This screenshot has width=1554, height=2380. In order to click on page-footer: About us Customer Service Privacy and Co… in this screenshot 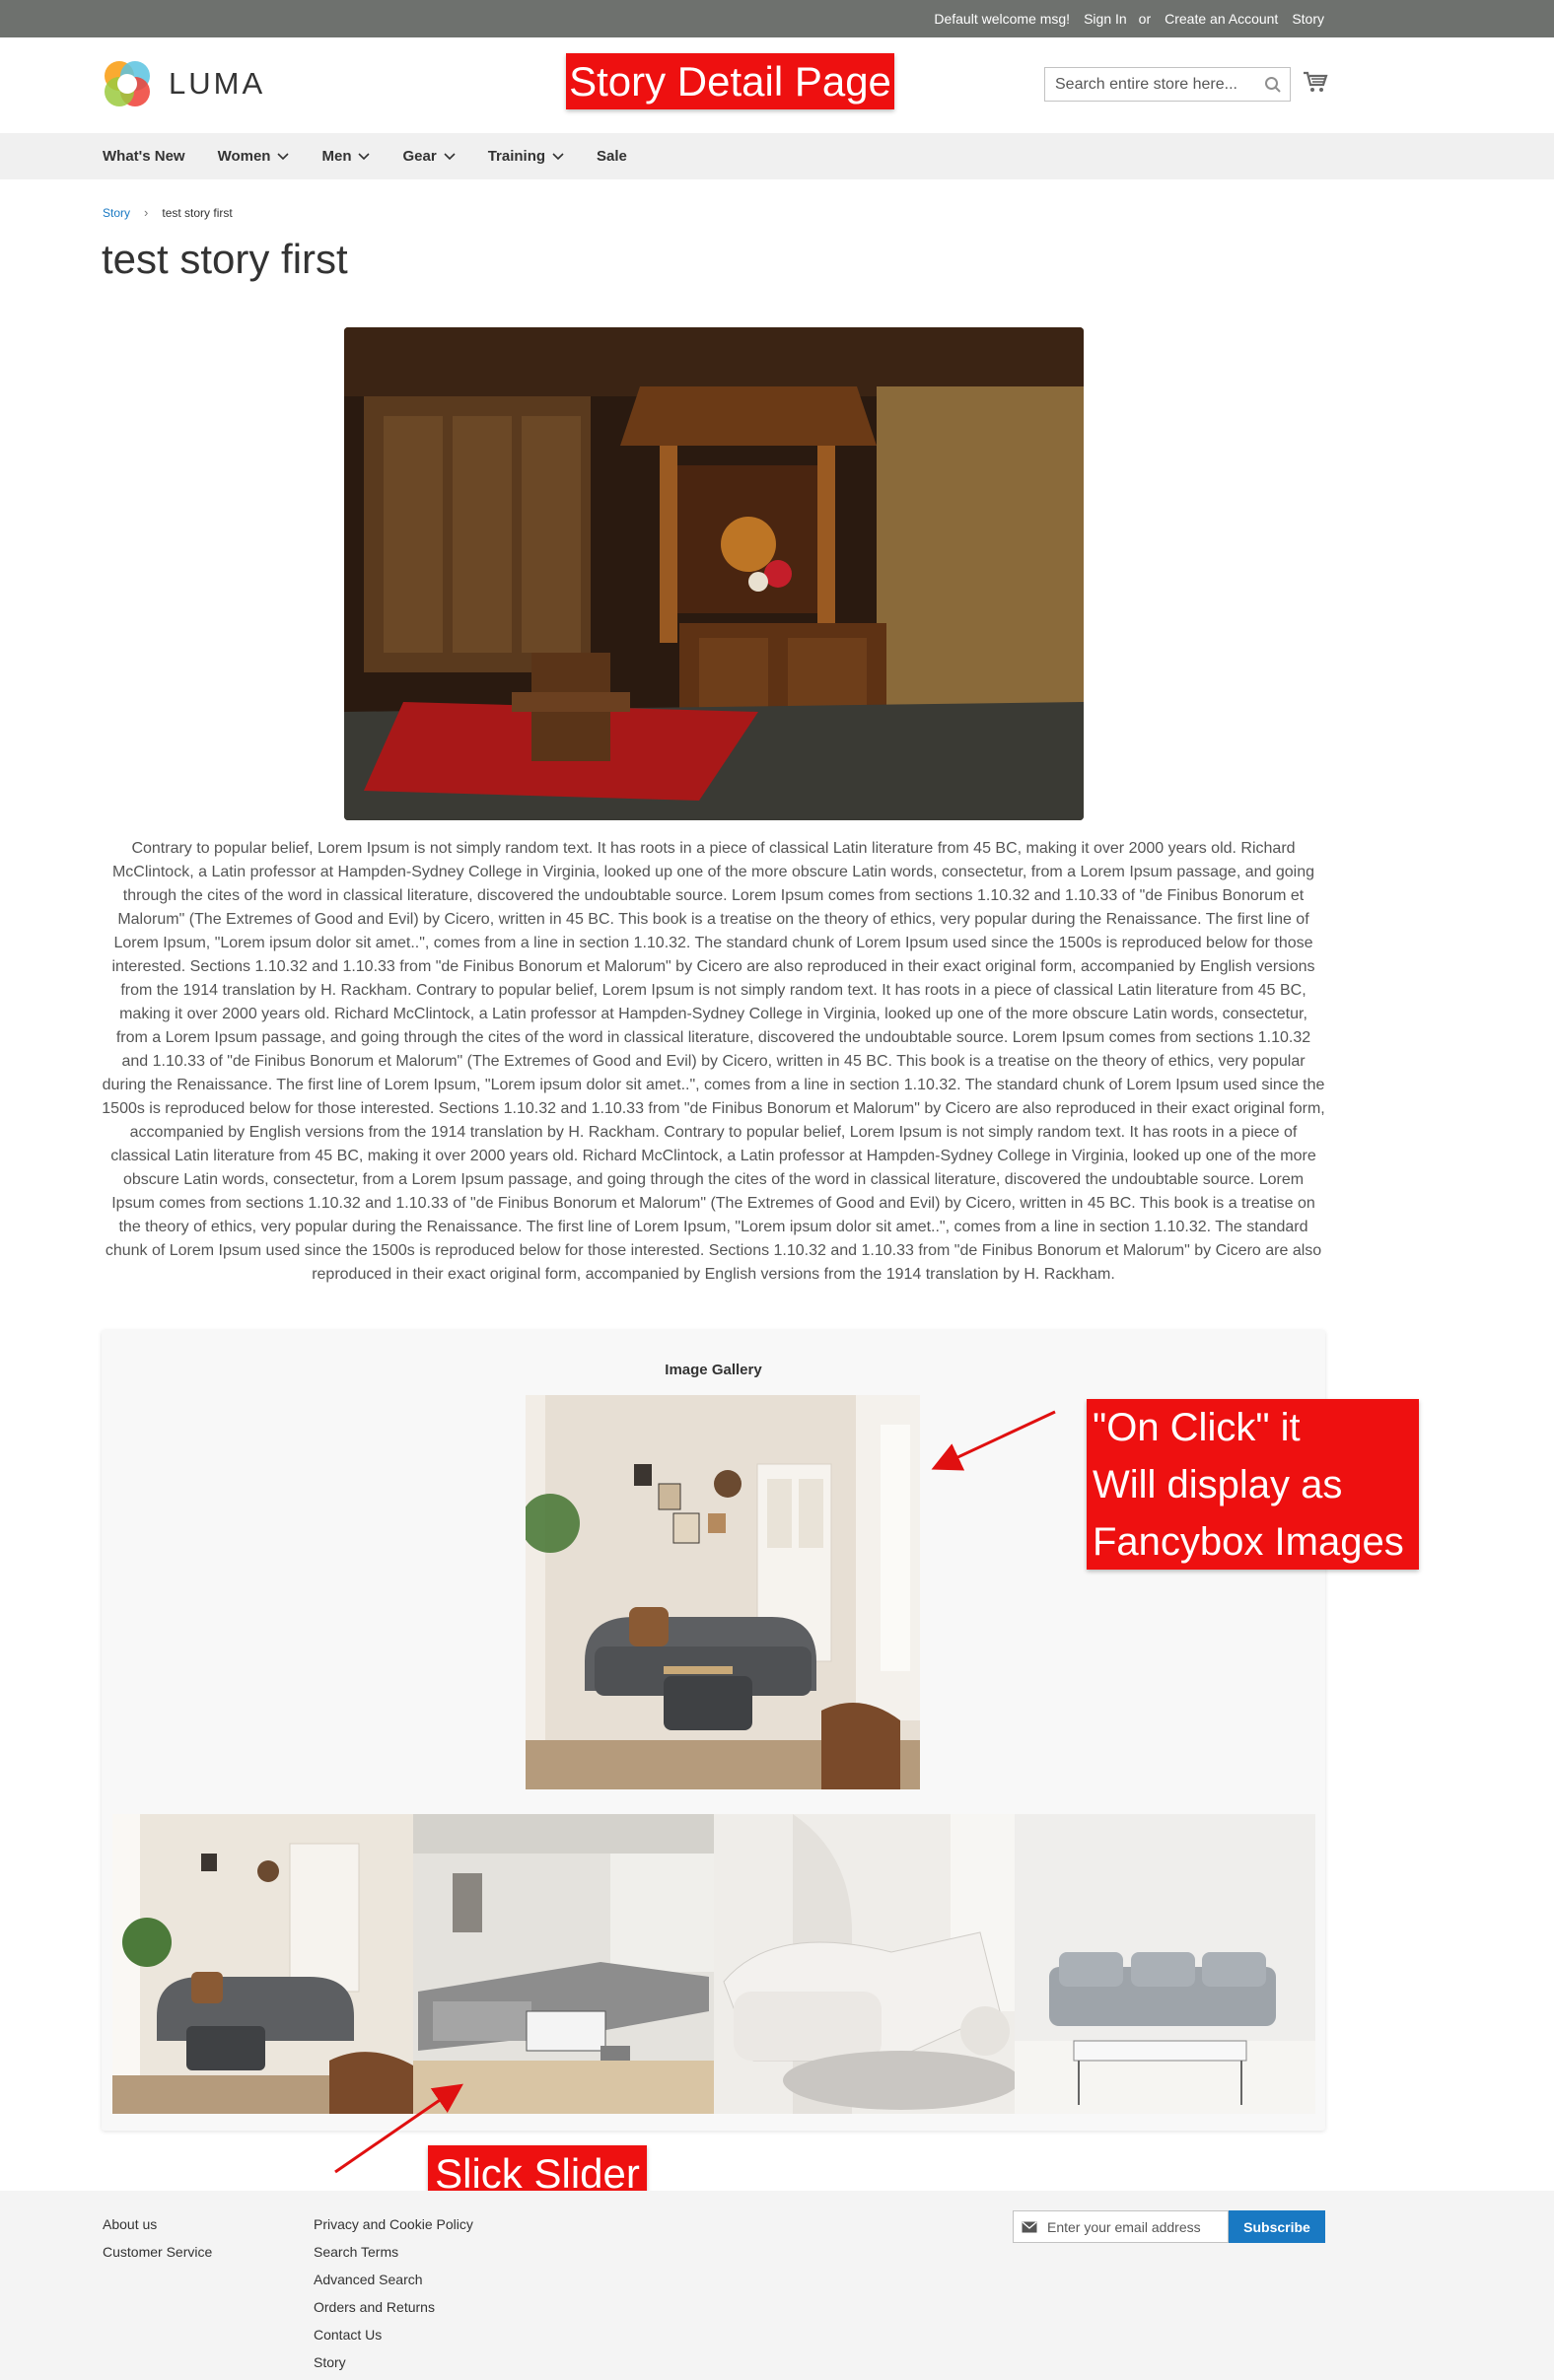, I will do `click(777, 2285)`.